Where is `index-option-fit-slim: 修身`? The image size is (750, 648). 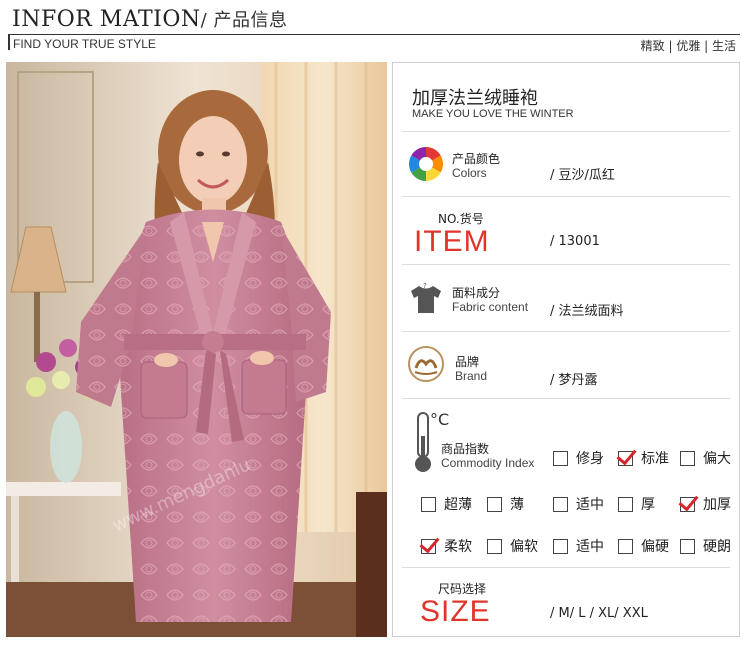 index-option-fit-slim: 修身 is located at coordinates (578, 458).